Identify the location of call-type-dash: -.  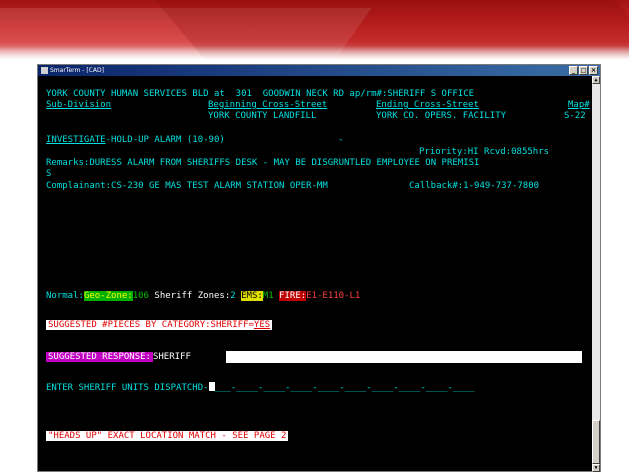
(341, 140).